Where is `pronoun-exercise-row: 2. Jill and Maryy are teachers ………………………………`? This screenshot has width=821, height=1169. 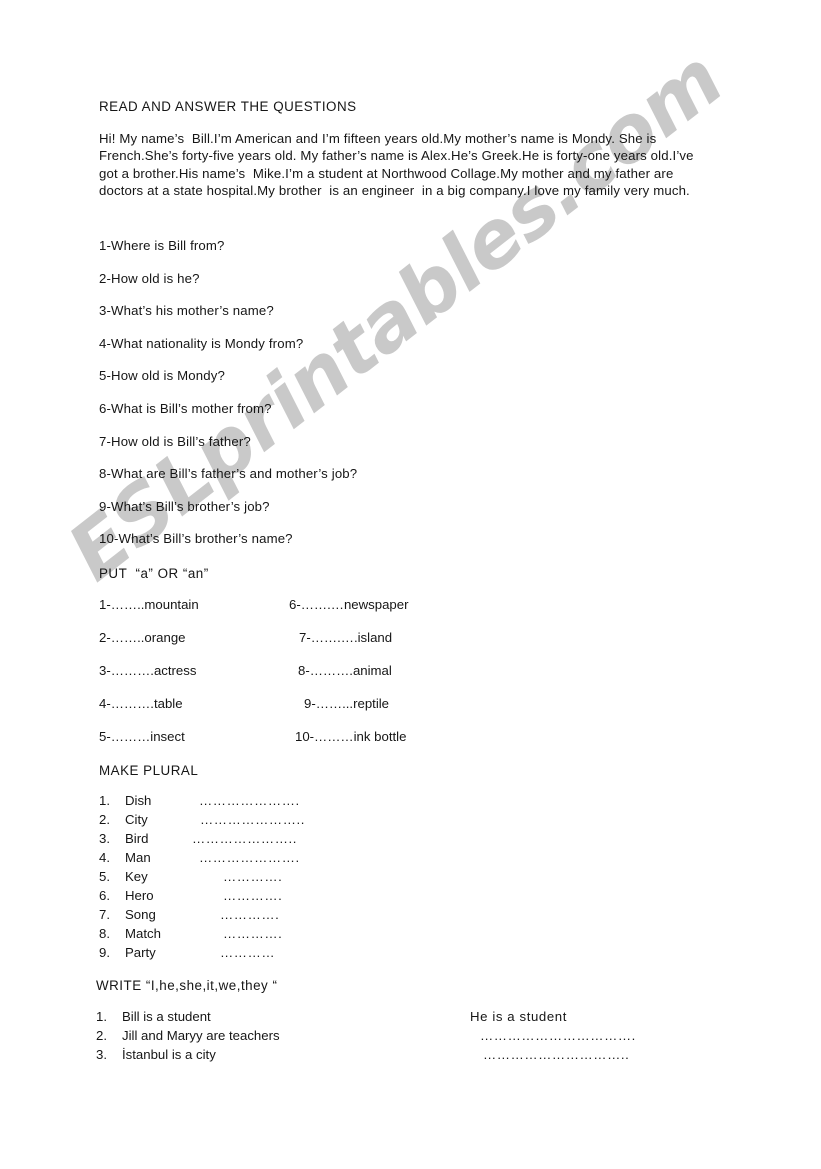 pronoun-exercise-row: 2. Jill and Maryy are teachers ……………………………… is located at coordinates (406, 1037).